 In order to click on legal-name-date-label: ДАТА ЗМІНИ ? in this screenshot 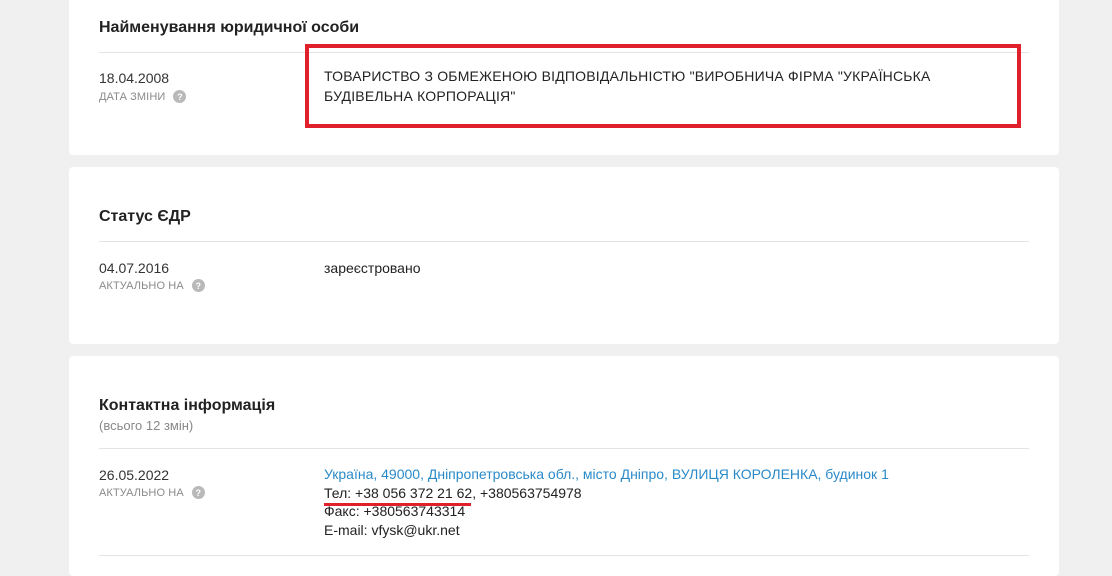, I will do `click(143, 96)`.